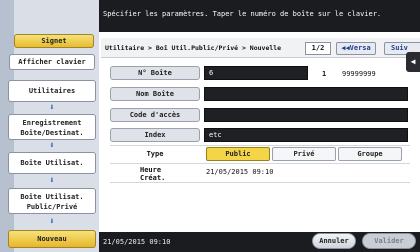 The height and width of the screenshot is (252, 420). What do you see at coordinates (155, 135) in the screenshot?
I see `index-label: Index` at bounding box center [155, 135].